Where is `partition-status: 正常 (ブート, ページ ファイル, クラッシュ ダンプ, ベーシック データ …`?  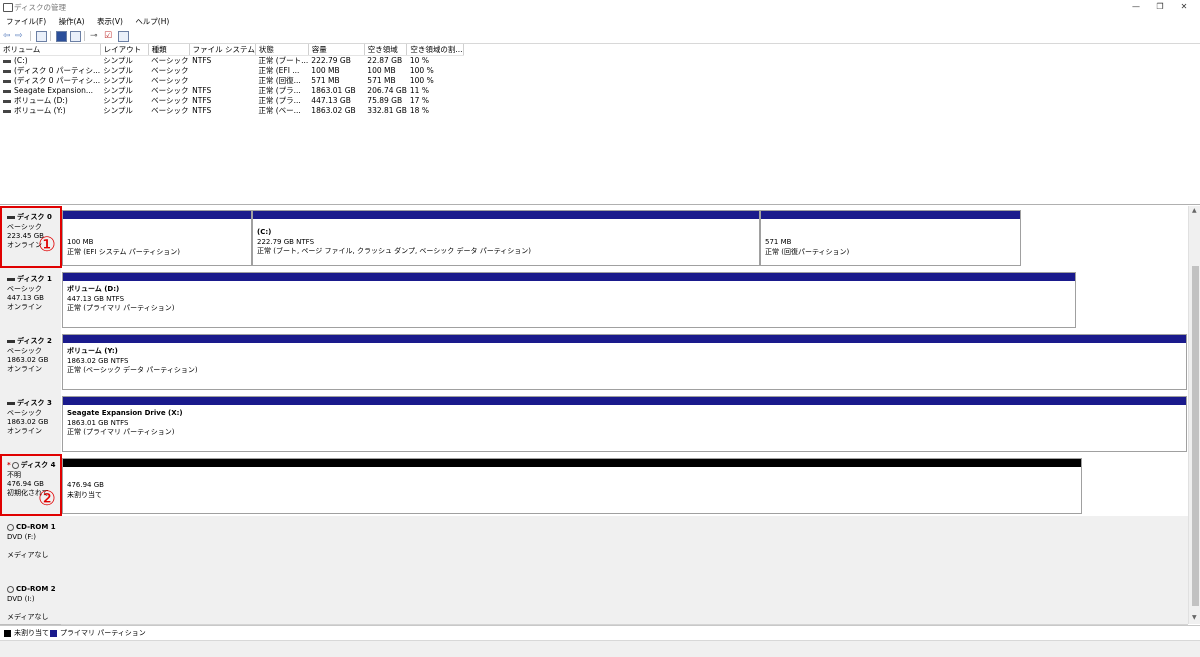
partition-status: 正常 (ブート, ページ ファイル, クラッシュ ダンプ, ベーシック データ … is located at coordinates (394, 251).